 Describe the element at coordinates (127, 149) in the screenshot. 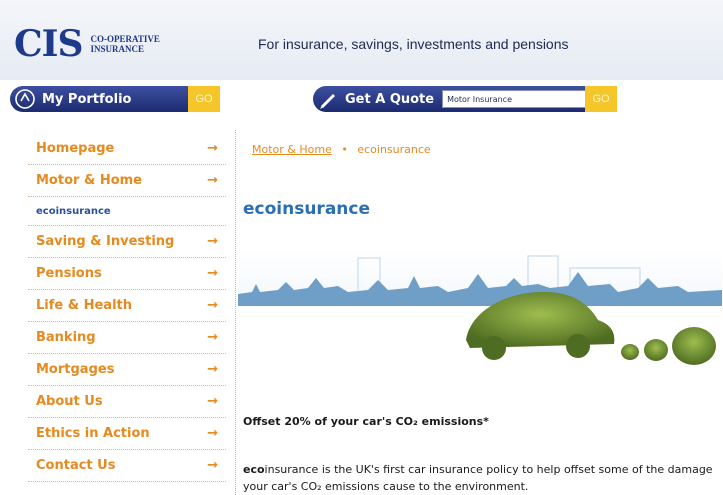

I see `sidebar-item-homepage: Homepage →` at that location.